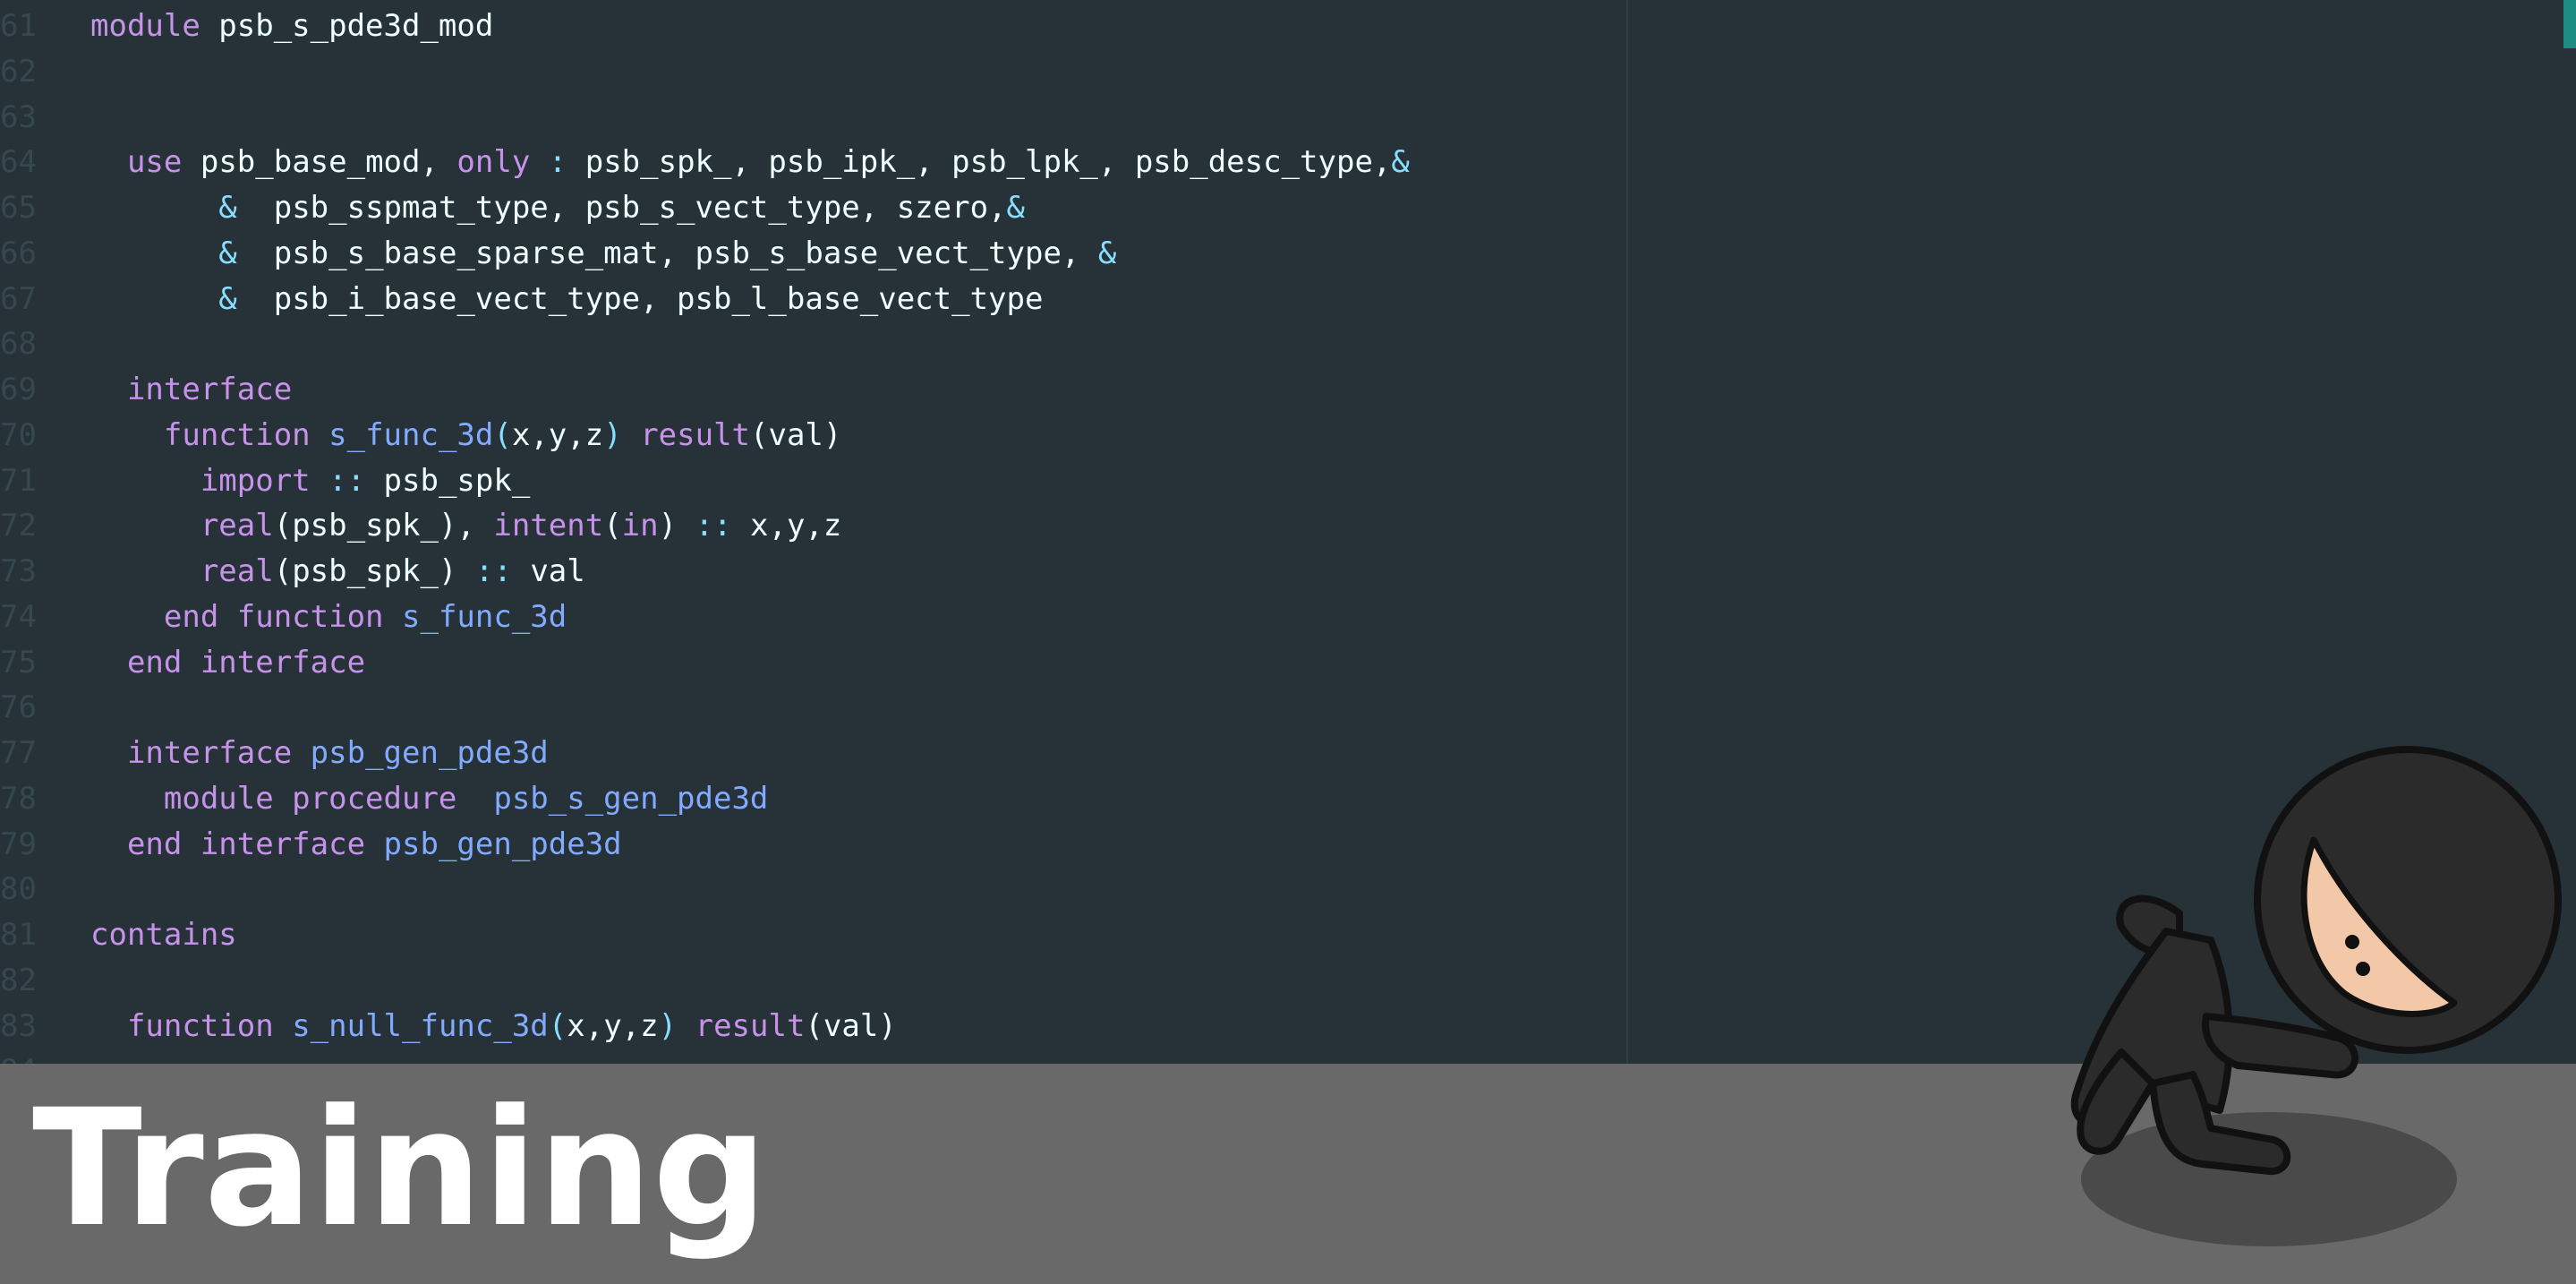 The height and width of the screenshot is (1284, 2576). What do you see at coordinates (18, 344) in the screenshot?
I see `line-number: 68` at bounding box center [18, 344].